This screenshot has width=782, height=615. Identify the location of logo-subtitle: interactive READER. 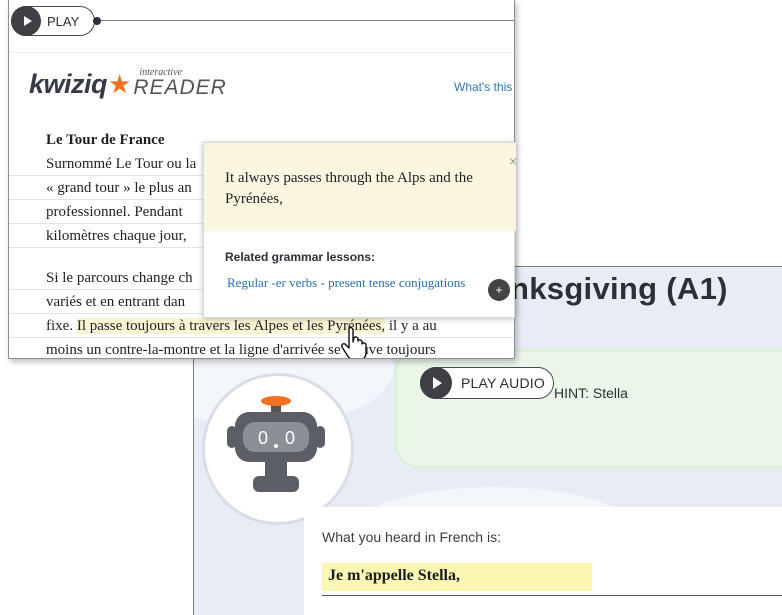
(180, 82).